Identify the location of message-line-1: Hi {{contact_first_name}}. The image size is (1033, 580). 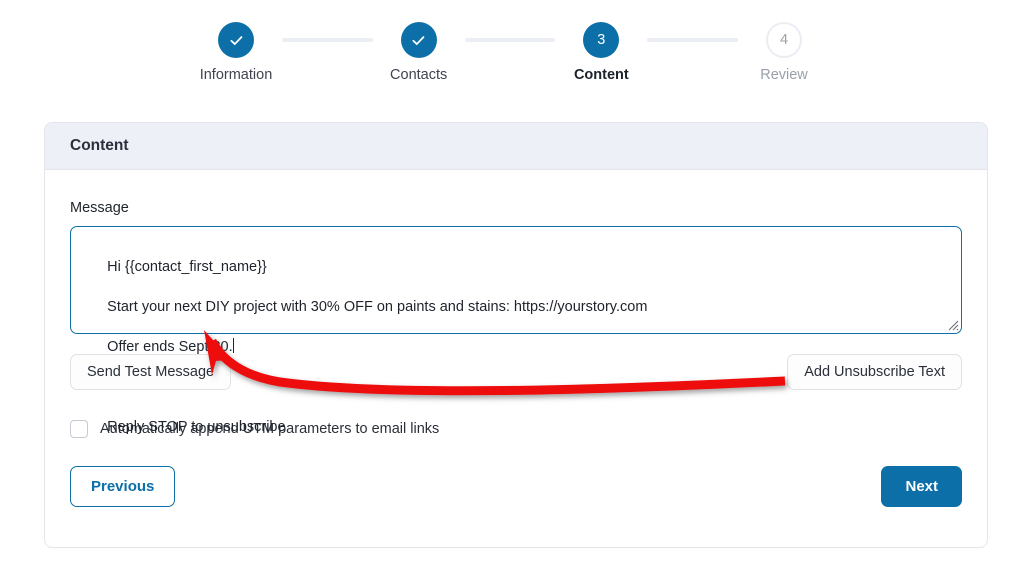
(187, 267).